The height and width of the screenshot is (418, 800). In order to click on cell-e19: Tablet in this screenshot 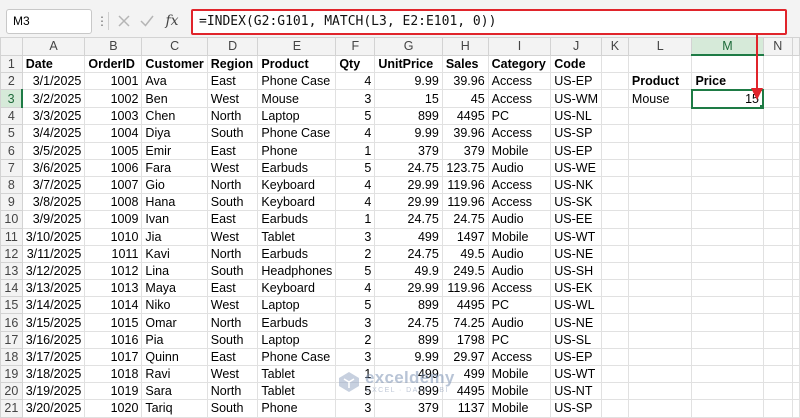, I will do `click(297, 374)`.